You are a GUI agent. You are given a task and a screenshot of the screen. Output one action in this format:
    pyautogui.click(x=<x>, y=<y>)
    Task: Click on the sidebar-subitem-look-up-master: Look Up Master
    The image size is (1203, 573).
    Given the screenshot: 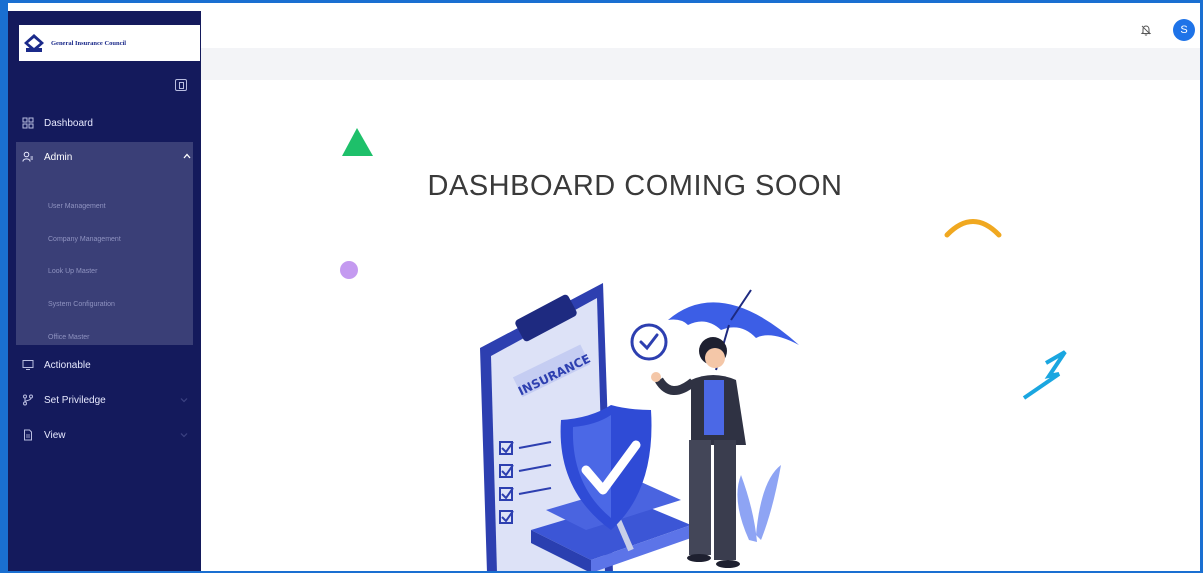 What is the action you would take?
    pyautogui.click(x=72, y=271)
    